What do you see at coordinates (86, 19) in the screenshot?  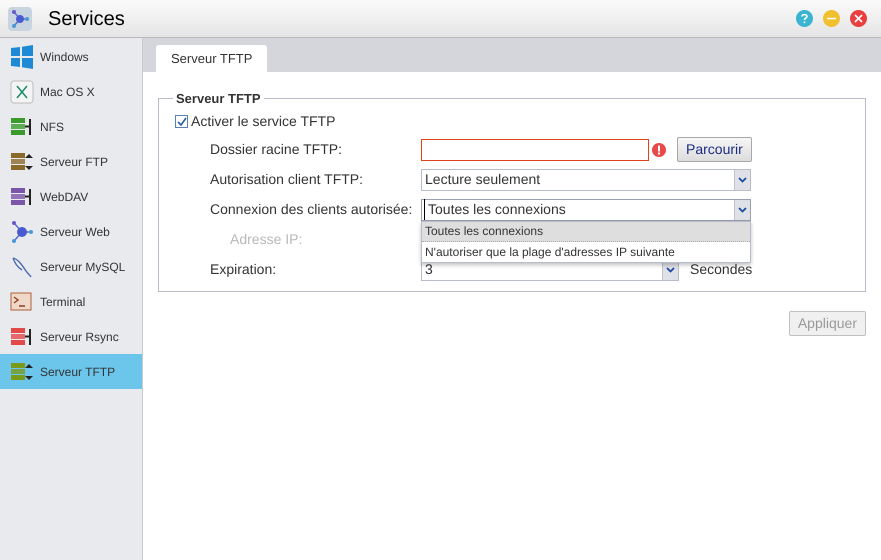 I see `window-title: Services` at bounding box center [86, 19].